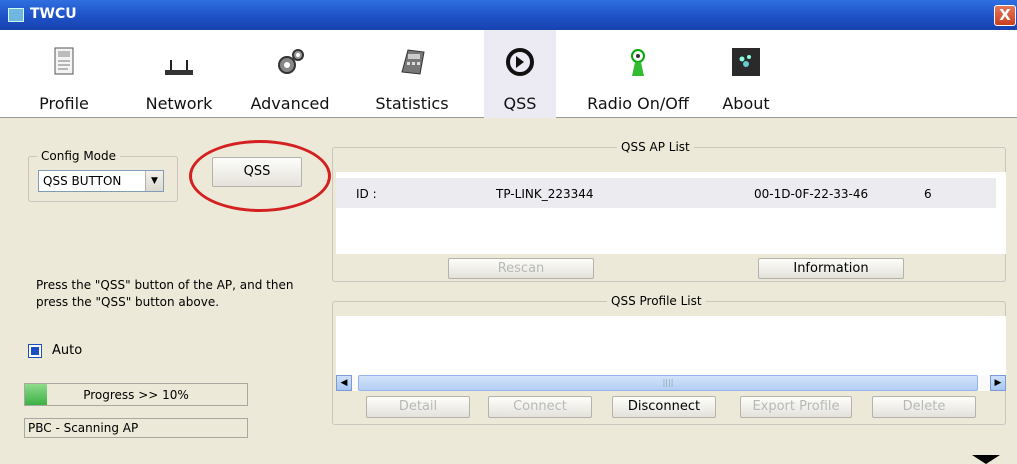 The height and width of the screenshot is (464, 1017). Describe the element at coordinates (418, 407) in the screenshot. I see `detail-button: Detail` at that location.